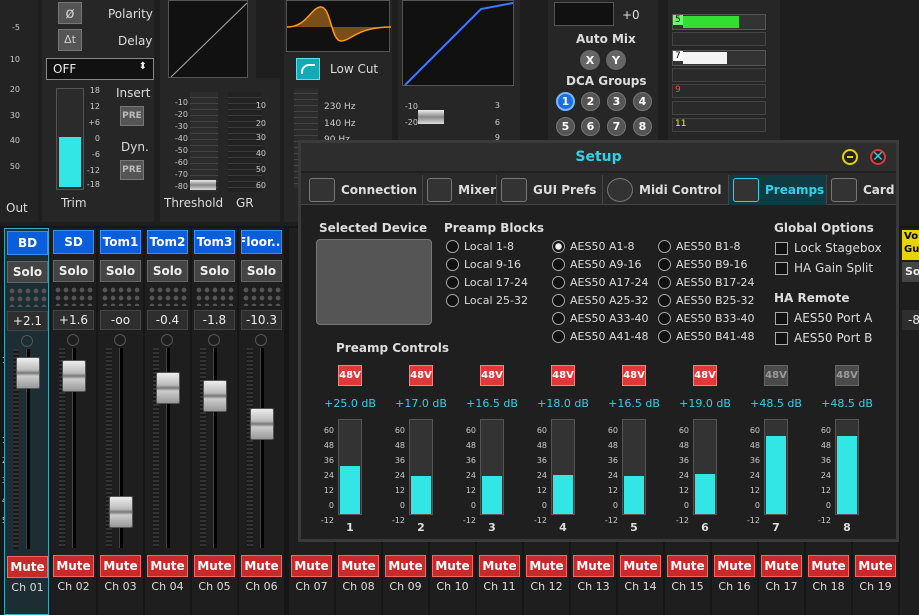 This screenshot has height=615, width=919. What do you see at coordinates (483, 264) in the screenshot?
I see `preamp-block-radio: Local 9-16` at bounding box center [483, 264].